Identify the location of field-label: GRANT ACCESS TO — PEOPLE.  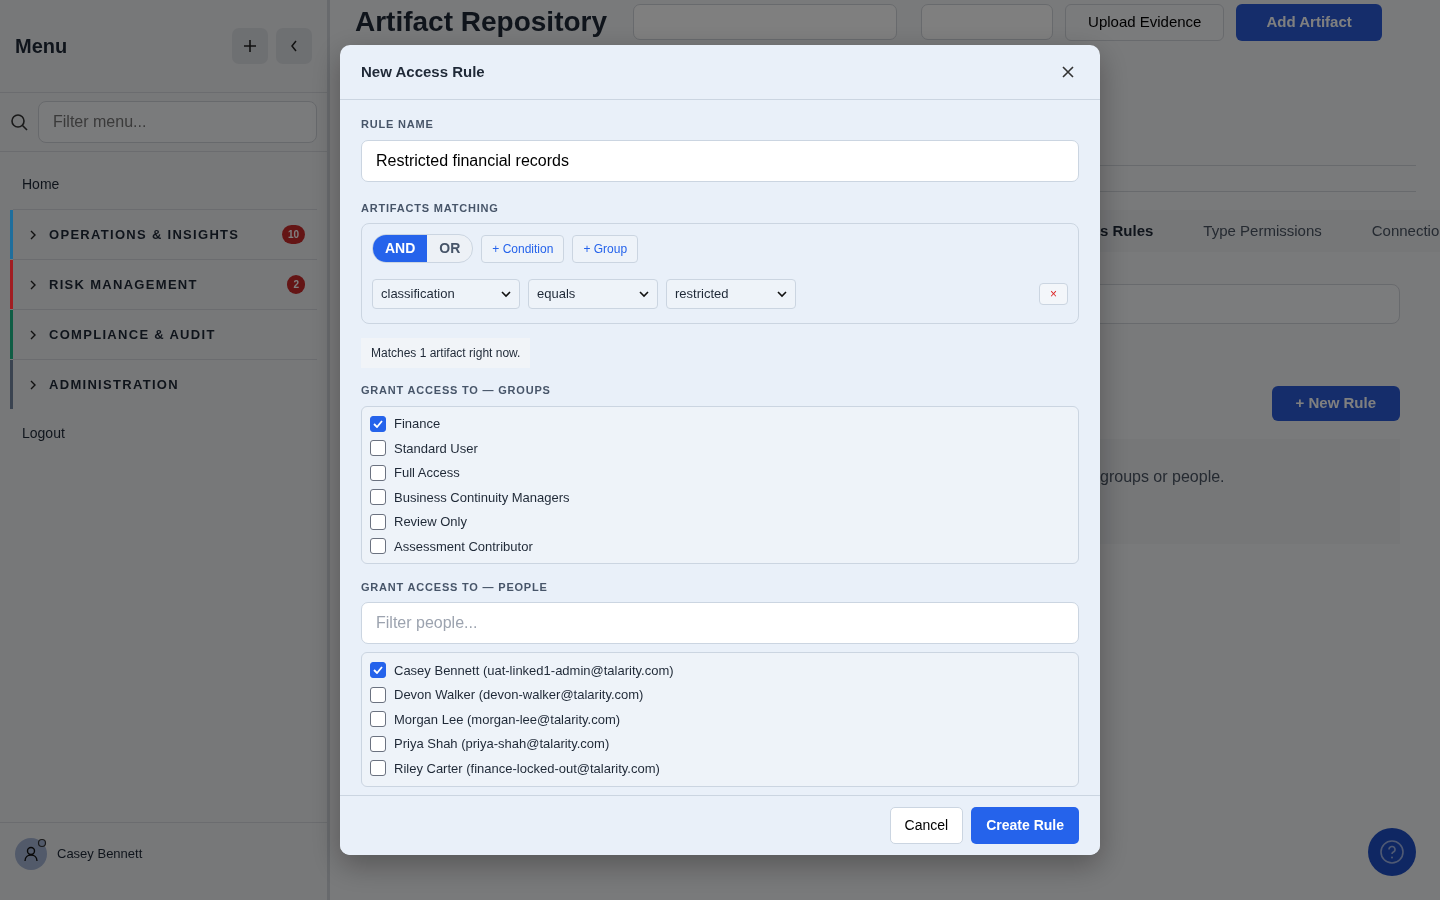
(455, 587).